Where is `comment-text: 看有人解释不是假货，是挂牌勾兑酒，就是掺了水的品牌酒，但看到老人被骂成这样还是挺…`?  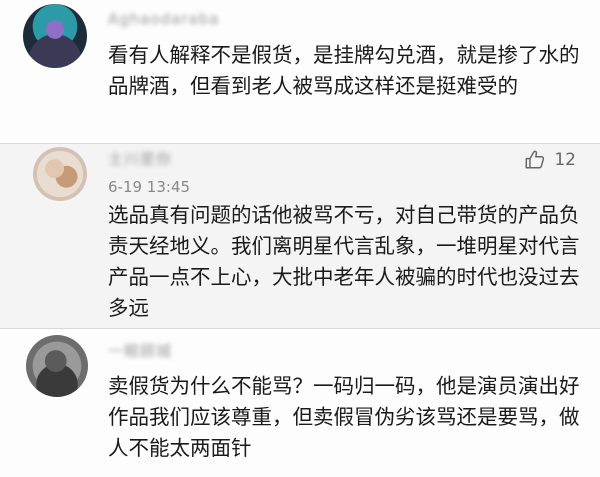
comment-text: 看有人解释不是假货，是挂牌勾兑酒，就是掺了水的品牌酒，但看到老人被骂成这样还是挺… is located at coordinates (344, 70).